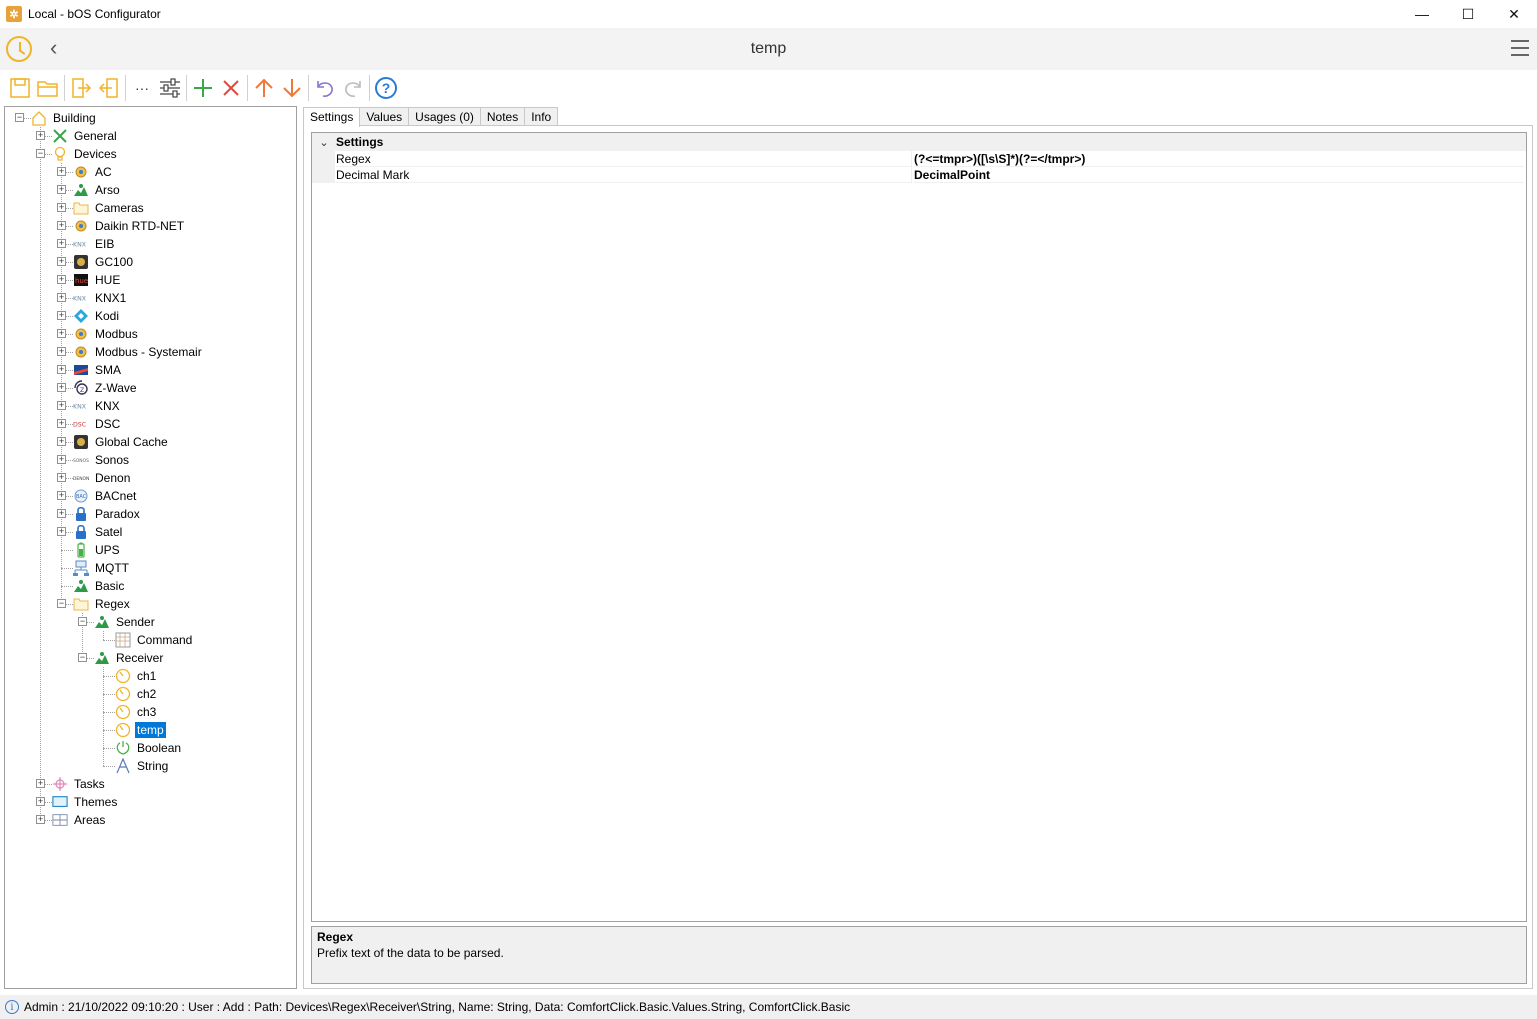 The image size is (1537, 1019). I want to click on delete-icon, so click(231, 88).